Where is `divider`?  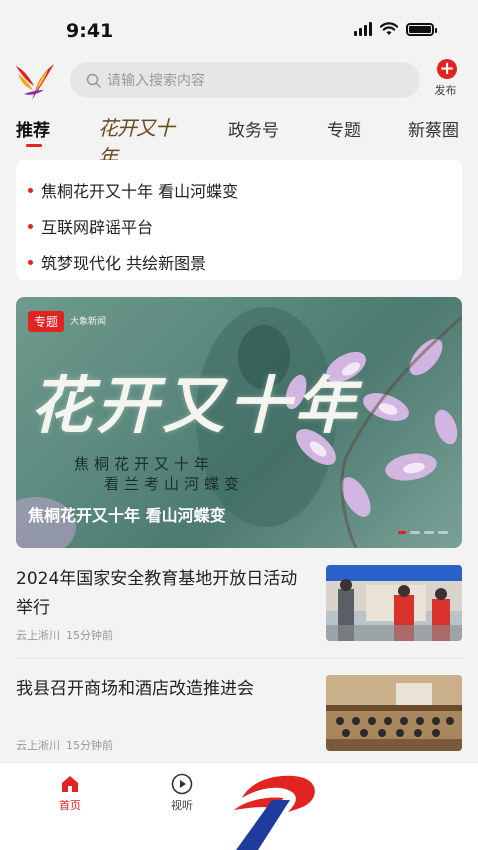
divider is located at coordinates (239, 658).